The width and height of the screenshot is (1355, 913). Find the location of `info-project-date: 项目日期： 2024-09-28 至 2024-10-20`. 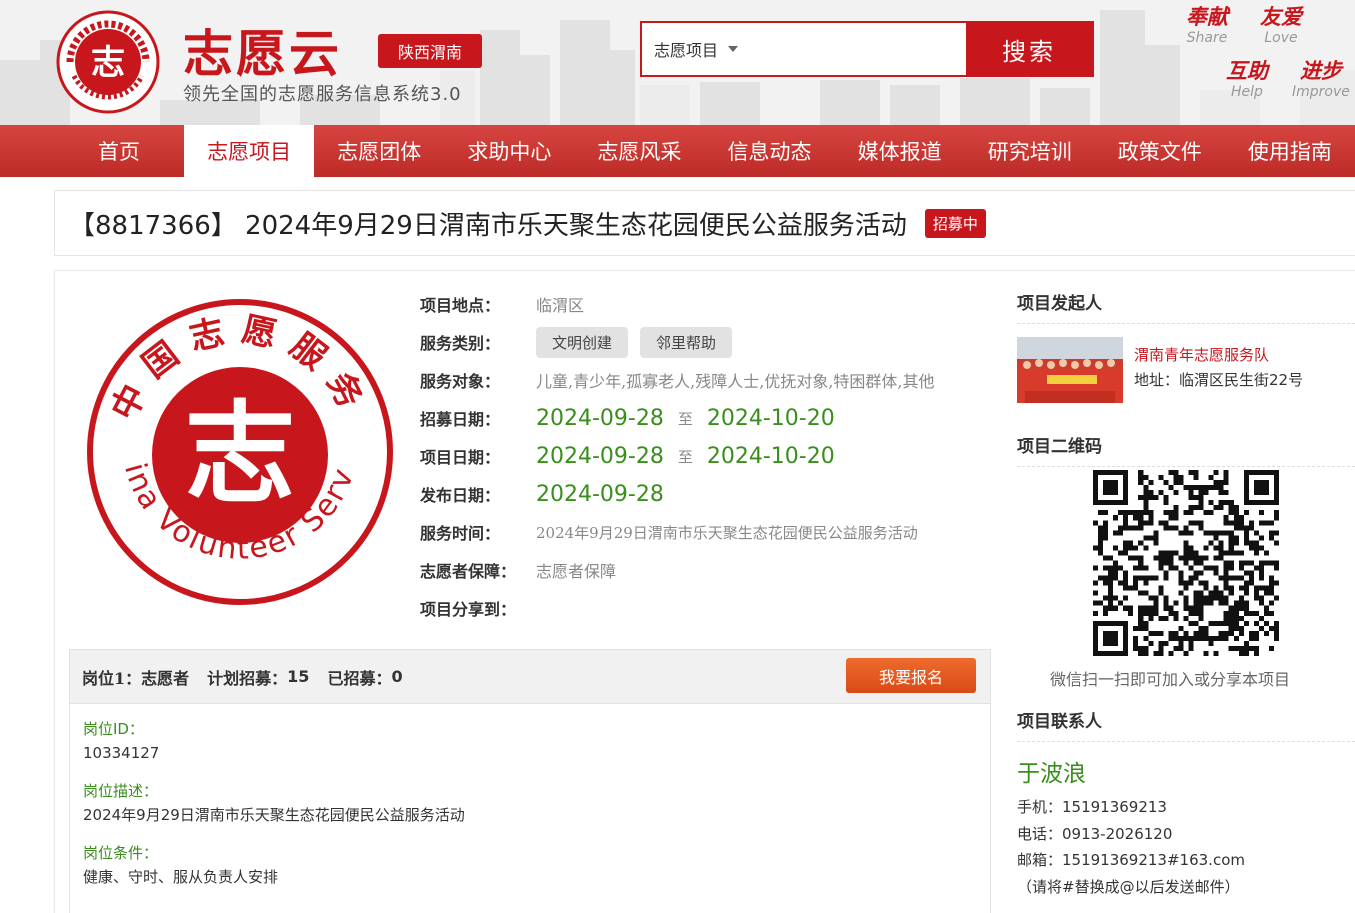

info-project-date: 项目日期： 2024-09-28 至 2024-10-20 is located at coordinates (627, 456).